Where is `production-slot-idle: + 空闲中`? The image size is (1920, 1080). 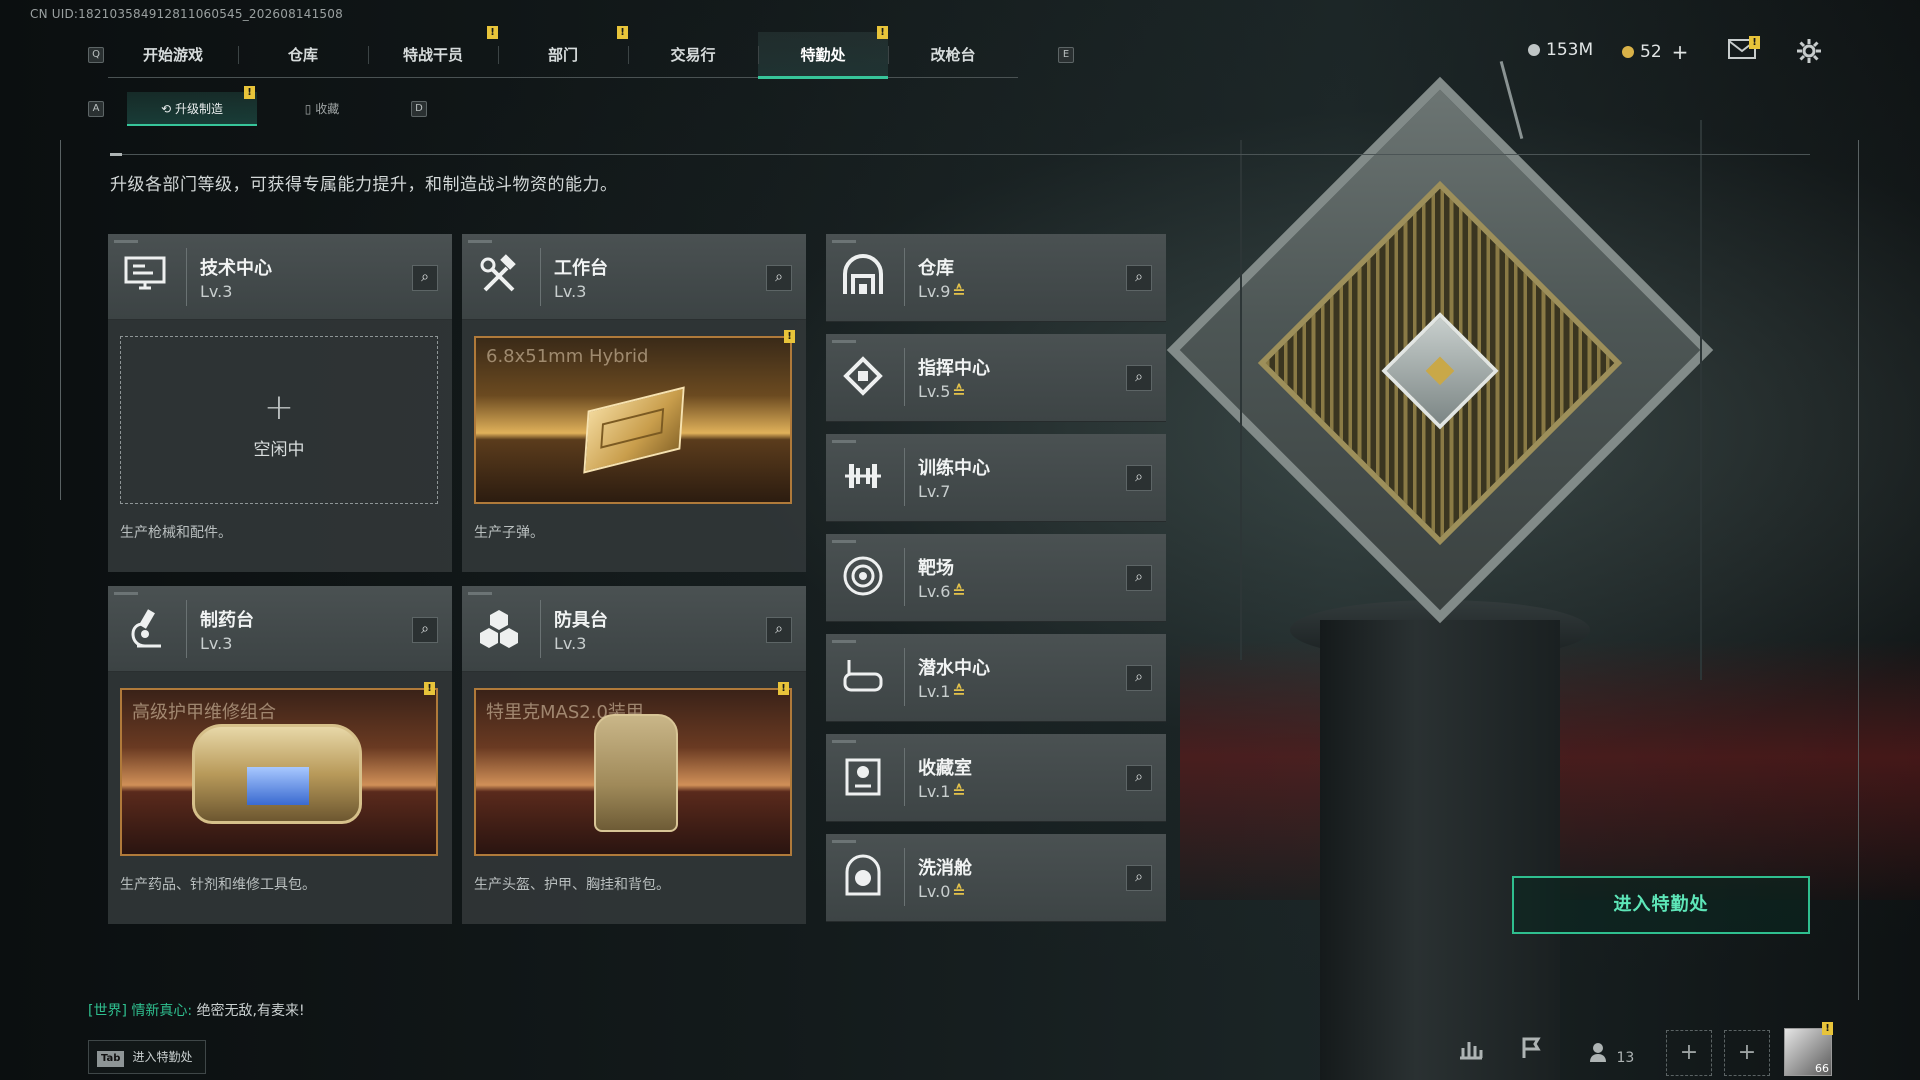 production-slot-idle: + 空闲中 is located at coordinates (279, 420).